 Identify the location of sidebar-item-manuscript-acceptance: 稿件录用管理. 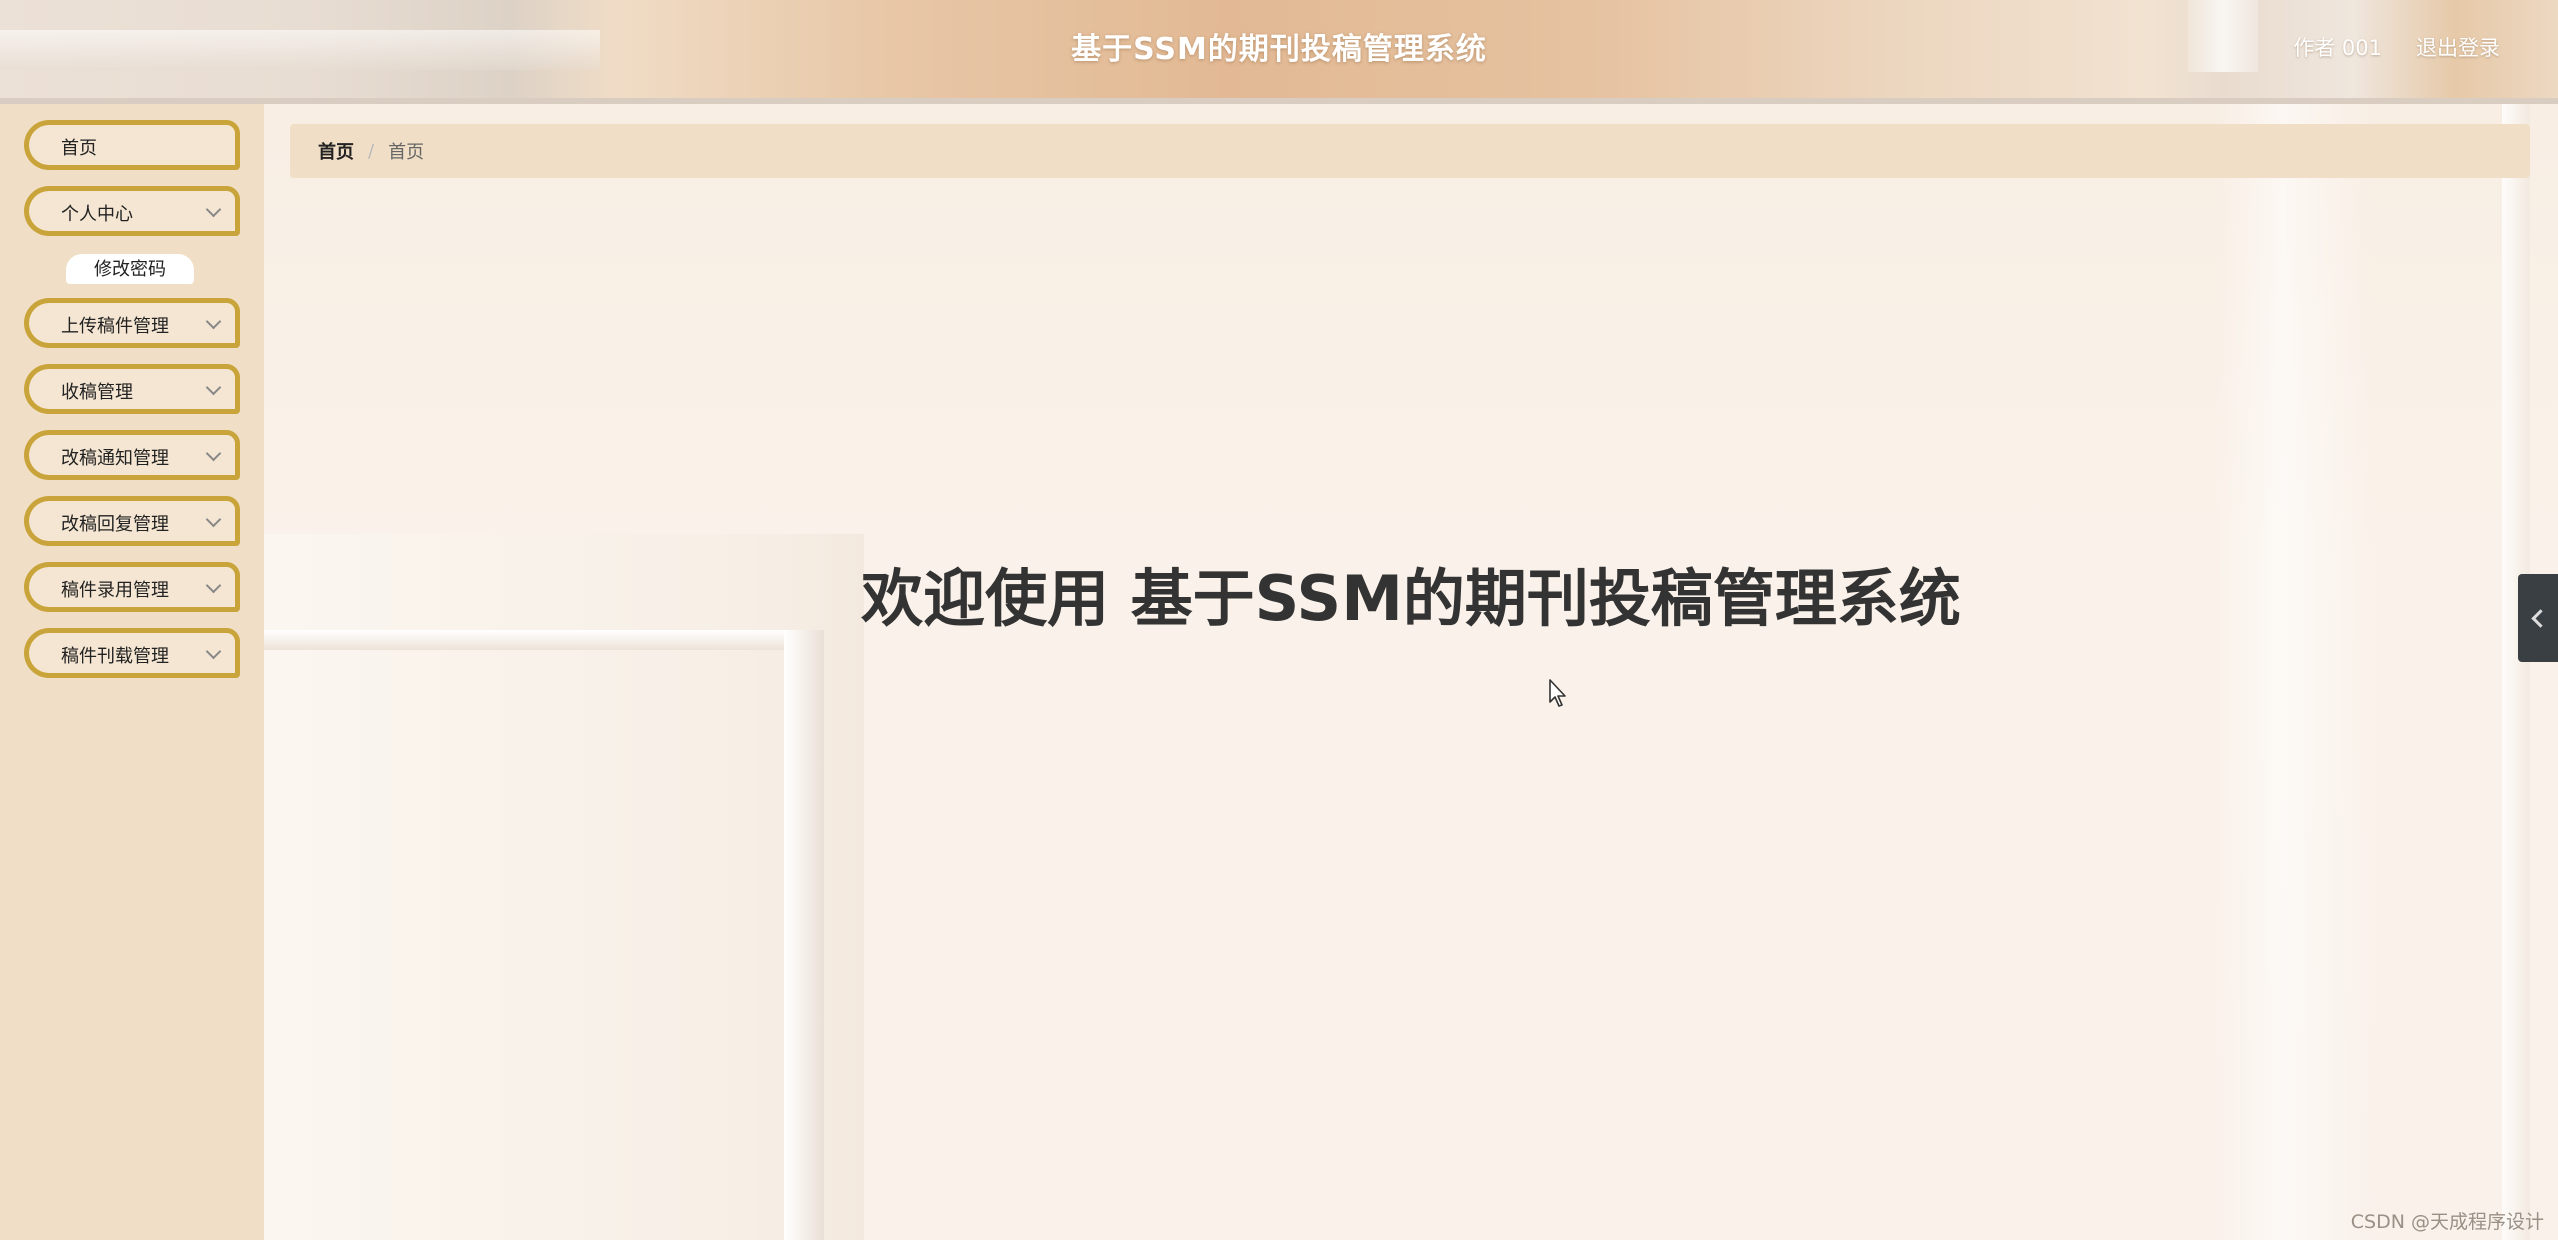
(132, 587).